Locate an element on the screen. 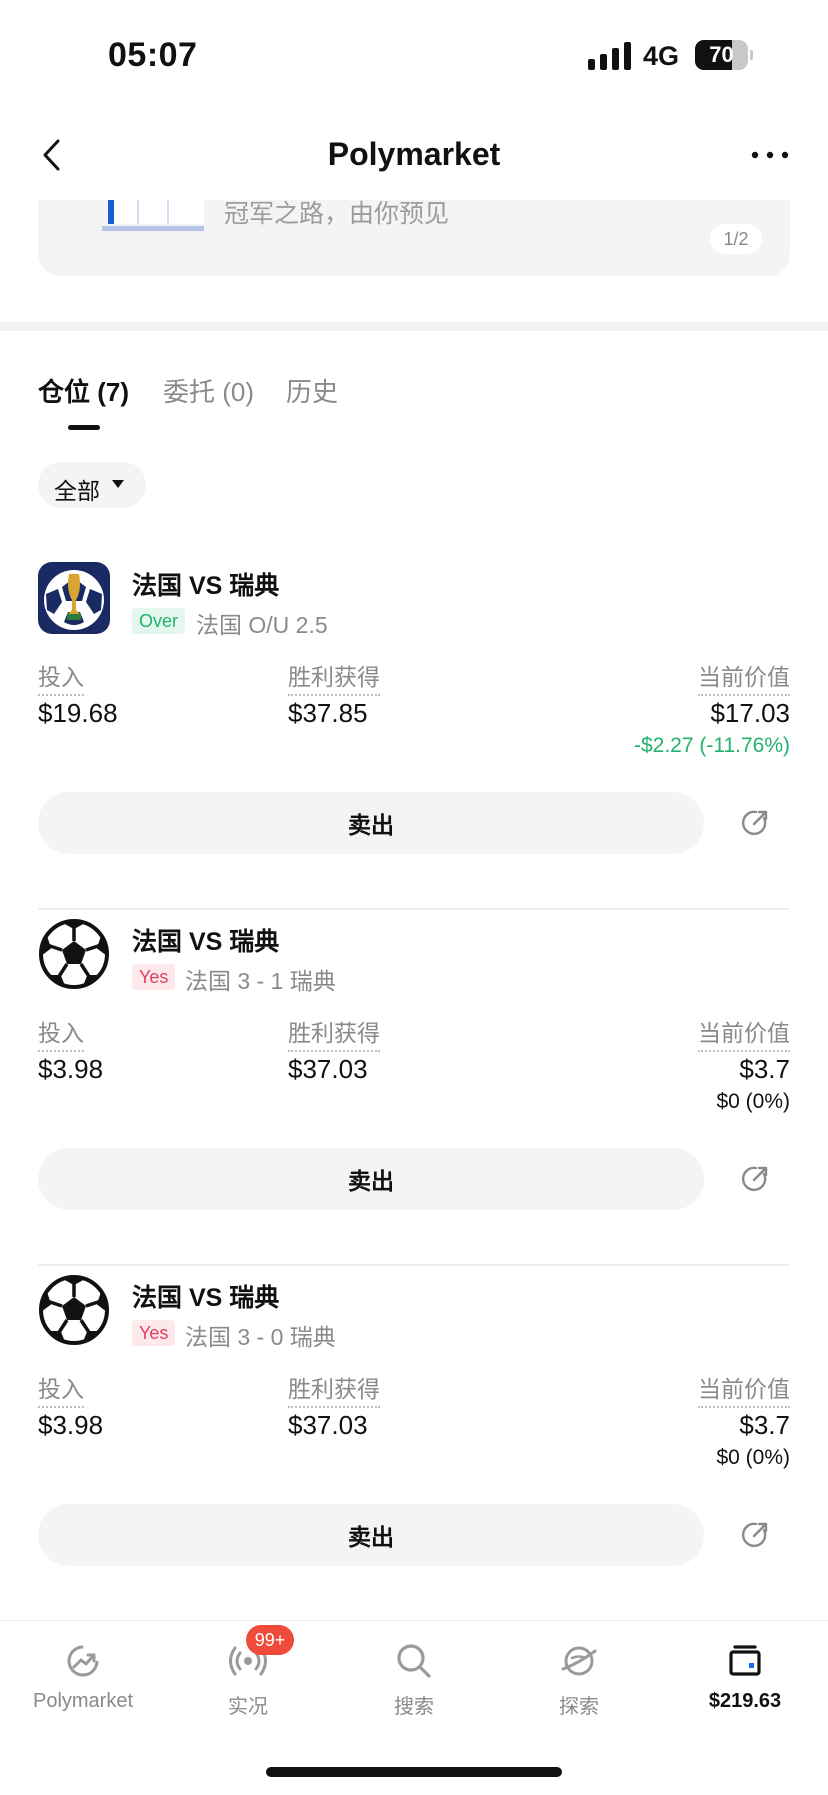 This screenshot has height=1795, width=828. current-value: $17.03 is located at coordinates (750, 713).